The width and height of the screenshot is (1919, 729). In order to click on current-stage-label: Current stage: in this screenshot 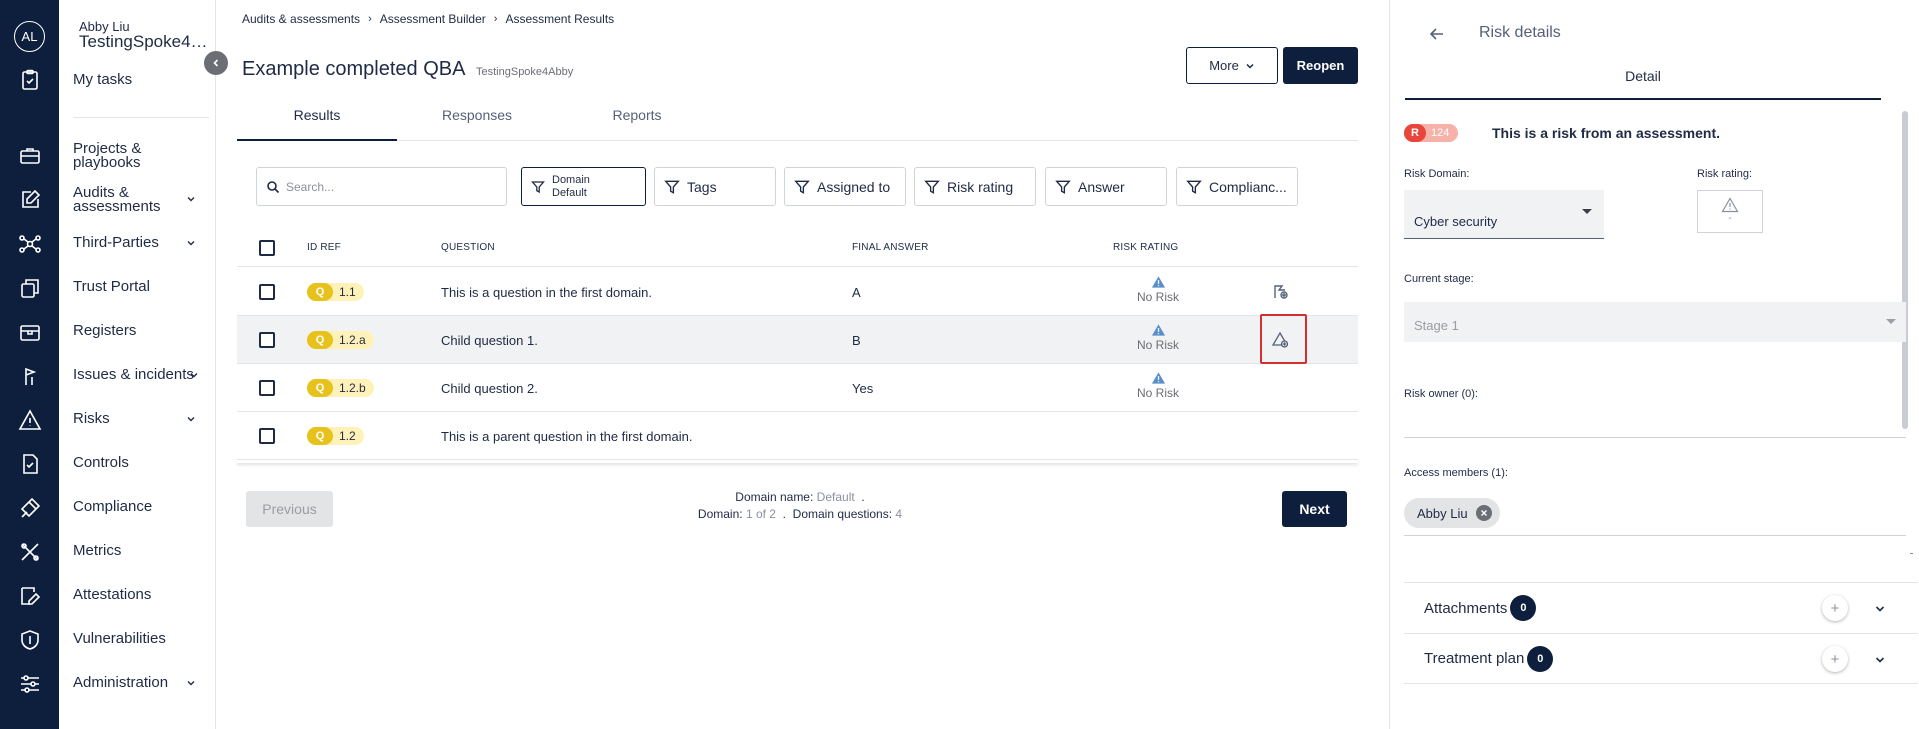, I will do `click(1439, 279)`.